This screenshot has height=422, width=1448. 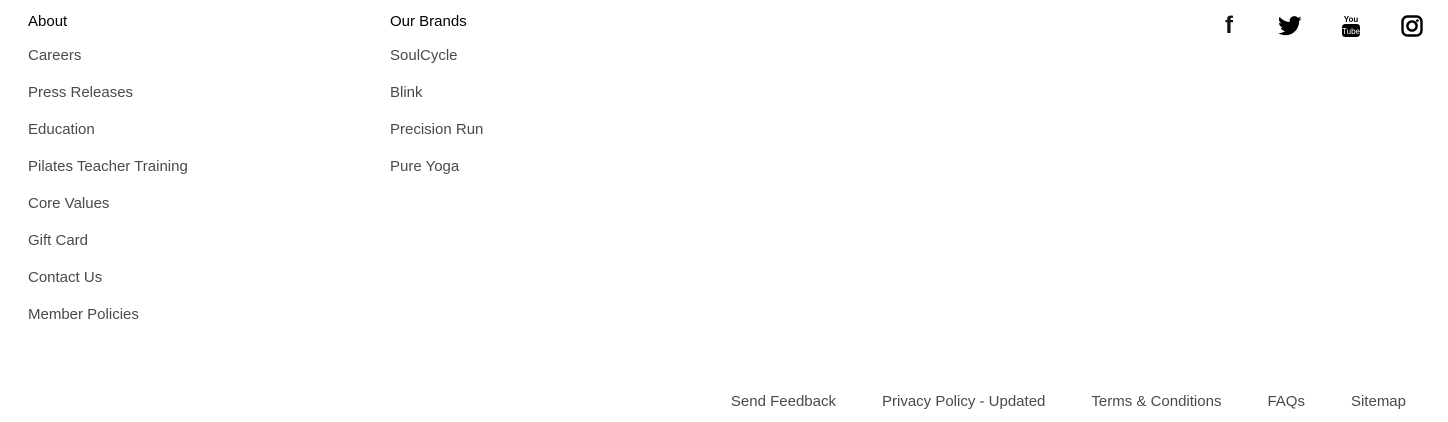 What do you see at coordinates (436, 65) in the screenshot?
I see `list-item: SoulCycle` at bounding box center [436, 65].